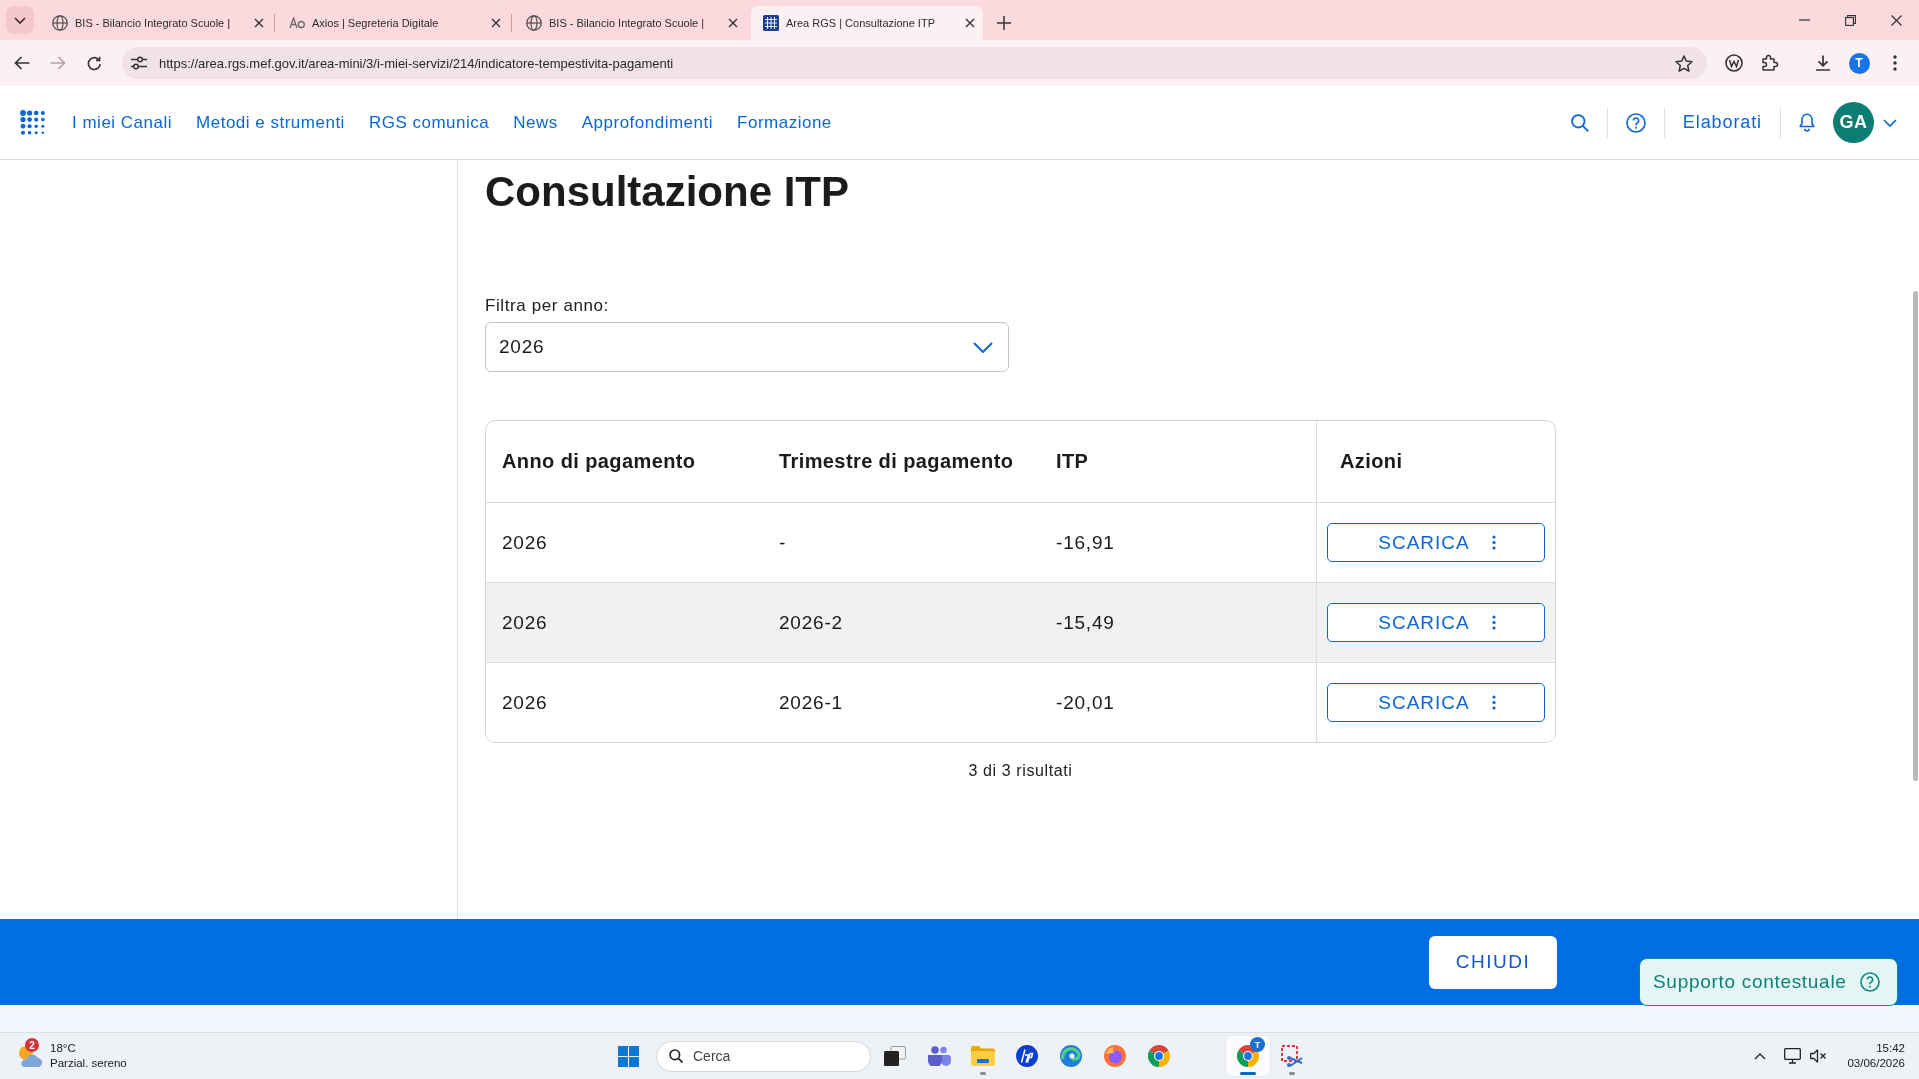 This screenshot has width=1919, height=1079. I want to click on browser-tab: Axios | Segreteria Digitale, so click(393, 23).